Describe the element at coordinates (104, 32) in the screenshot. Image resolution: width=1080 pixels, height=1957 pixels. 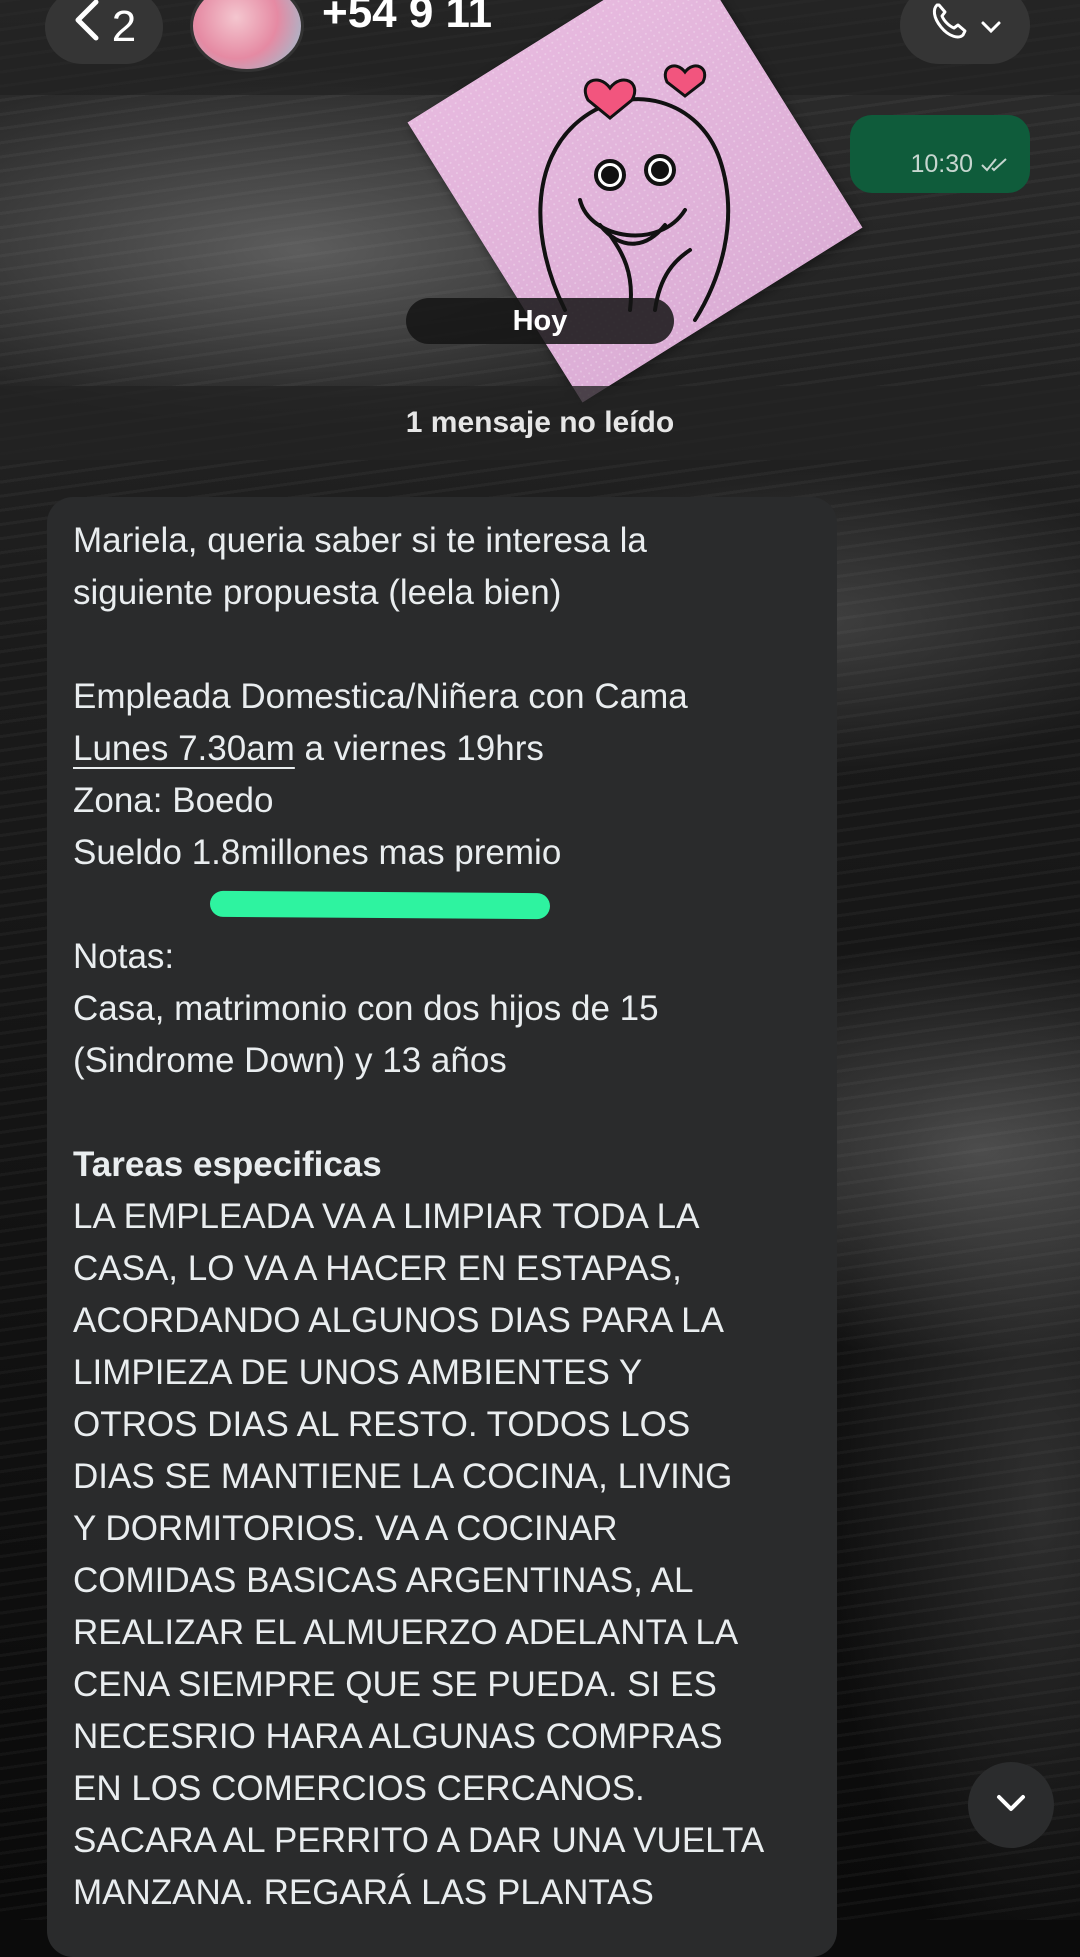
I see `back-button: 2` at that location.